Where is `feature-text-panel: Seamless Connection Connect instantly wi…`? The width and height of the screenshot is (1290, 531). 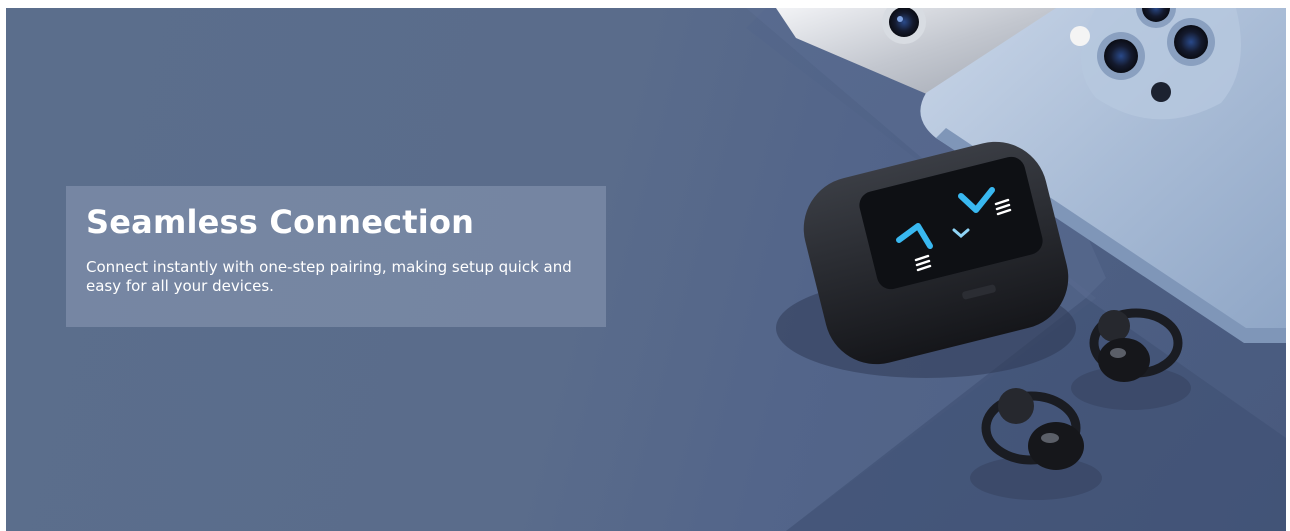
feature-text-panel: Seamless Connection Connect instantly wi… is located at coordinates (336, 256).